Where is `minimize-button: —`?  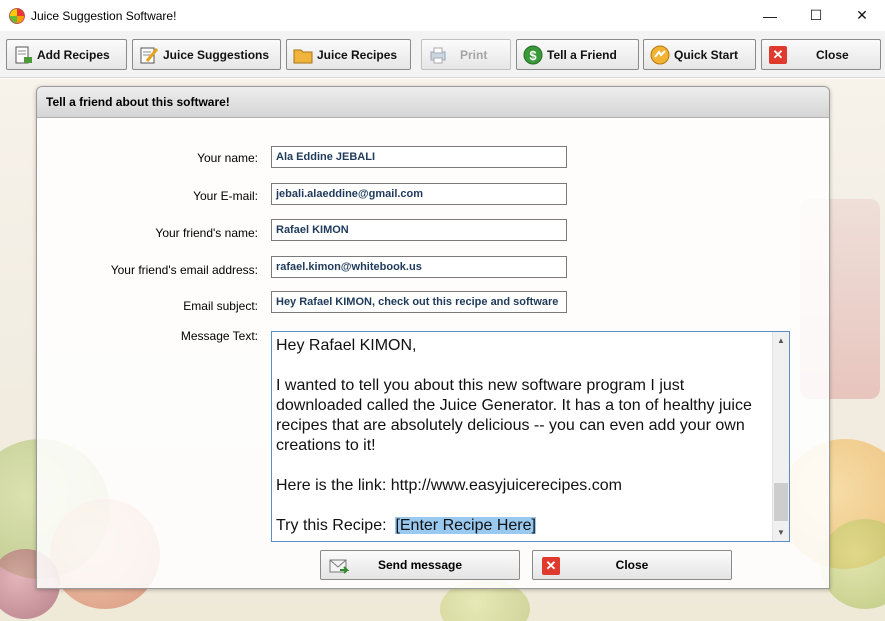
minimize-button: — is located at coordinates (770, 15).